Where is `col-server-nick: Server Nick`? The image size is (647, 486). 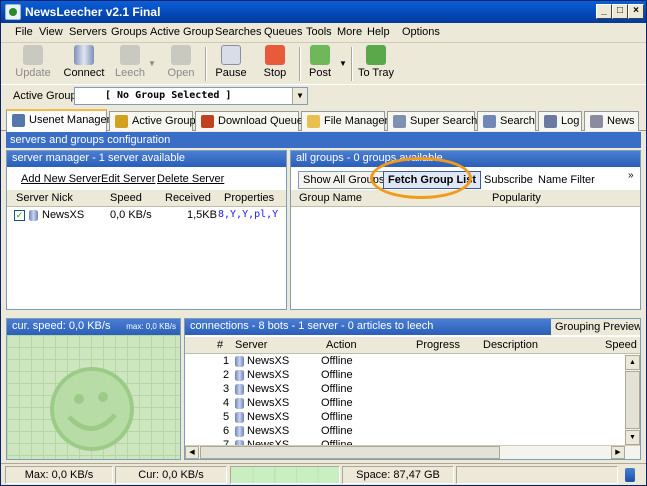
col-server-nick: Server Nick is located at coordinates (44, 198).